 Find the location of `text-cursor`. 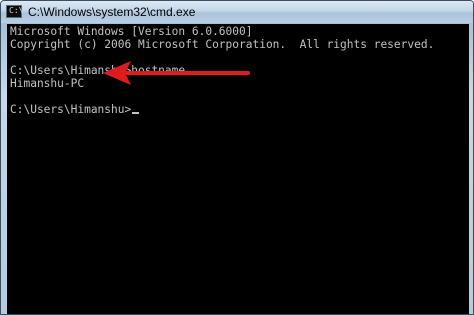

text-cursor is located at coordinates (136, 113).